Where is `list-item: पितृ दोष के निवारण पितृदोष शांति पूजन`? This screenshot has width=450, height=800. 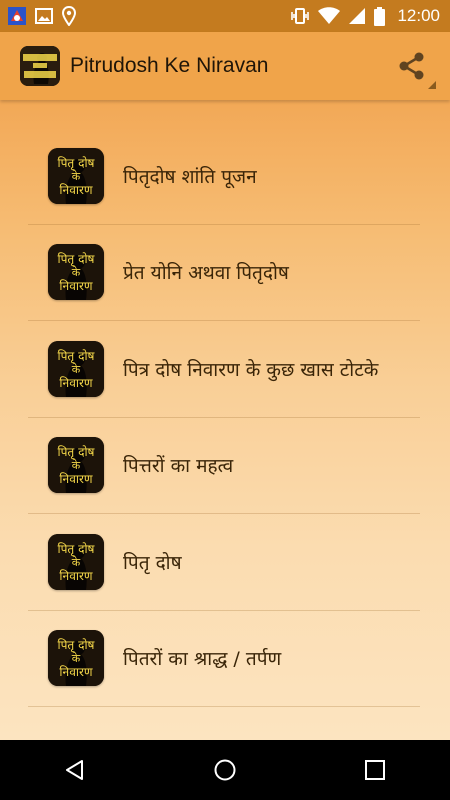 list-item: पितृ दोष के निवारण पितृदोष शांति पूजन is located at coordinates (224, 176).